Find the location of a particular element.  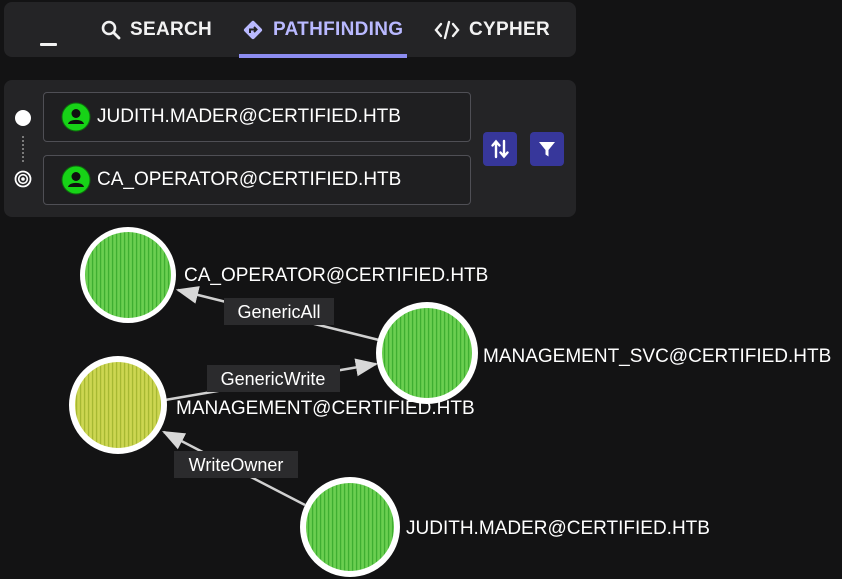

edge-label-genericall: GenericAll is located at coordinates (279, 311).